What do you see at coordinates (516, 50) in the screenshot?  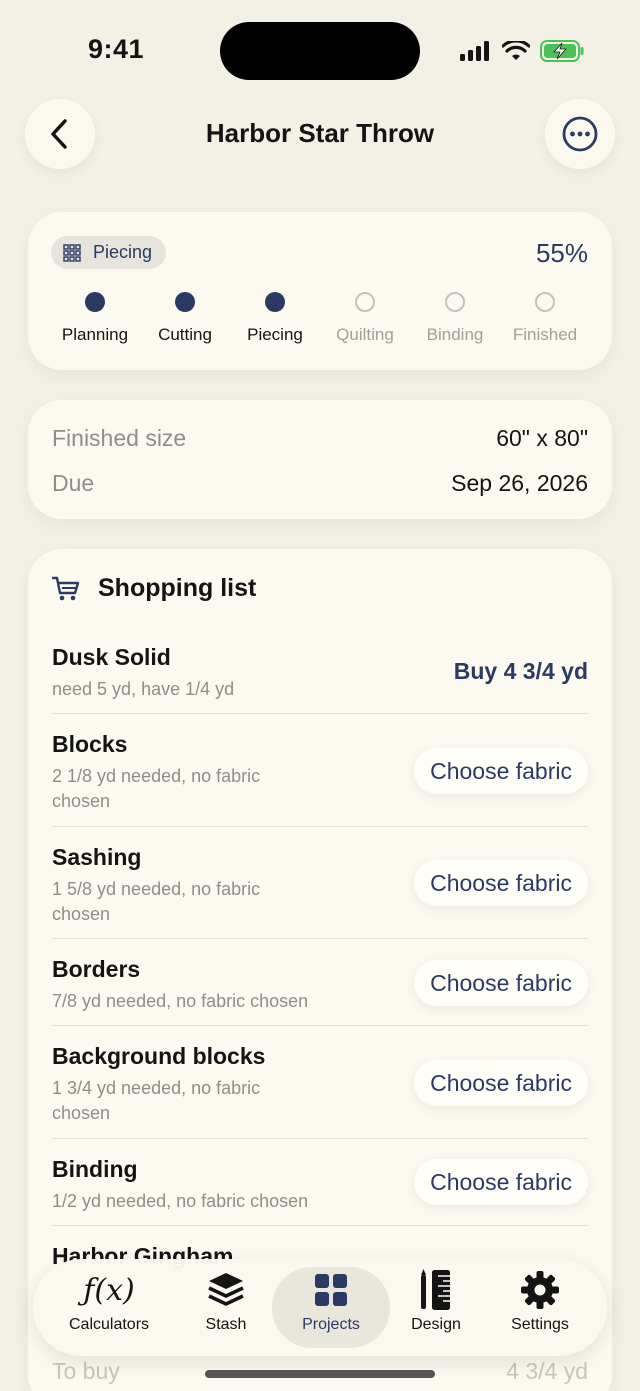 I see `wifi-icon` at bounding box center [516, 50].